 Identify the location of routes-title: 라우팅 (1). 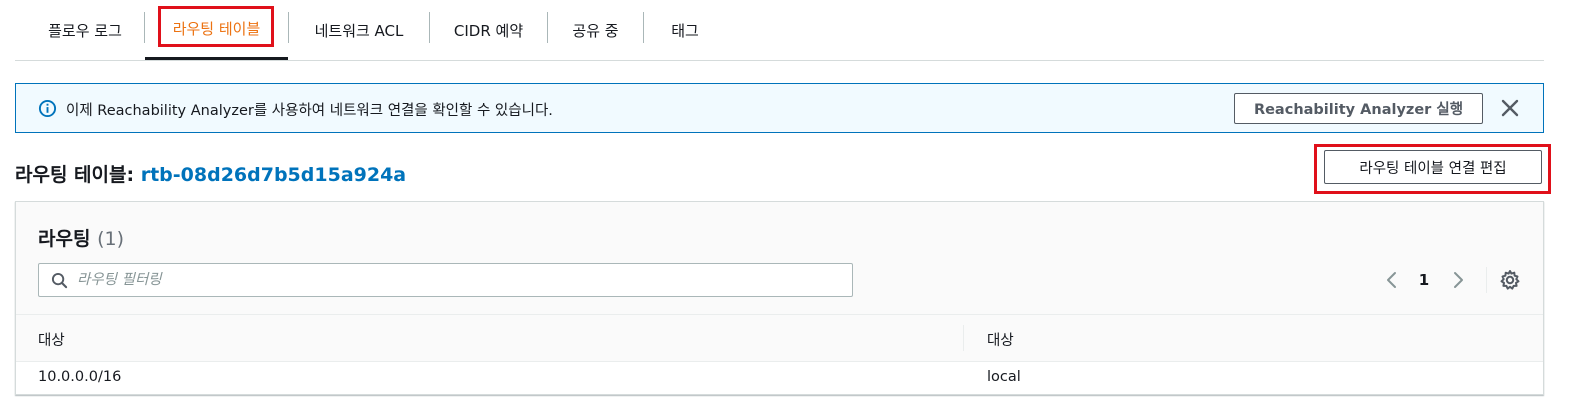
(81, 237).